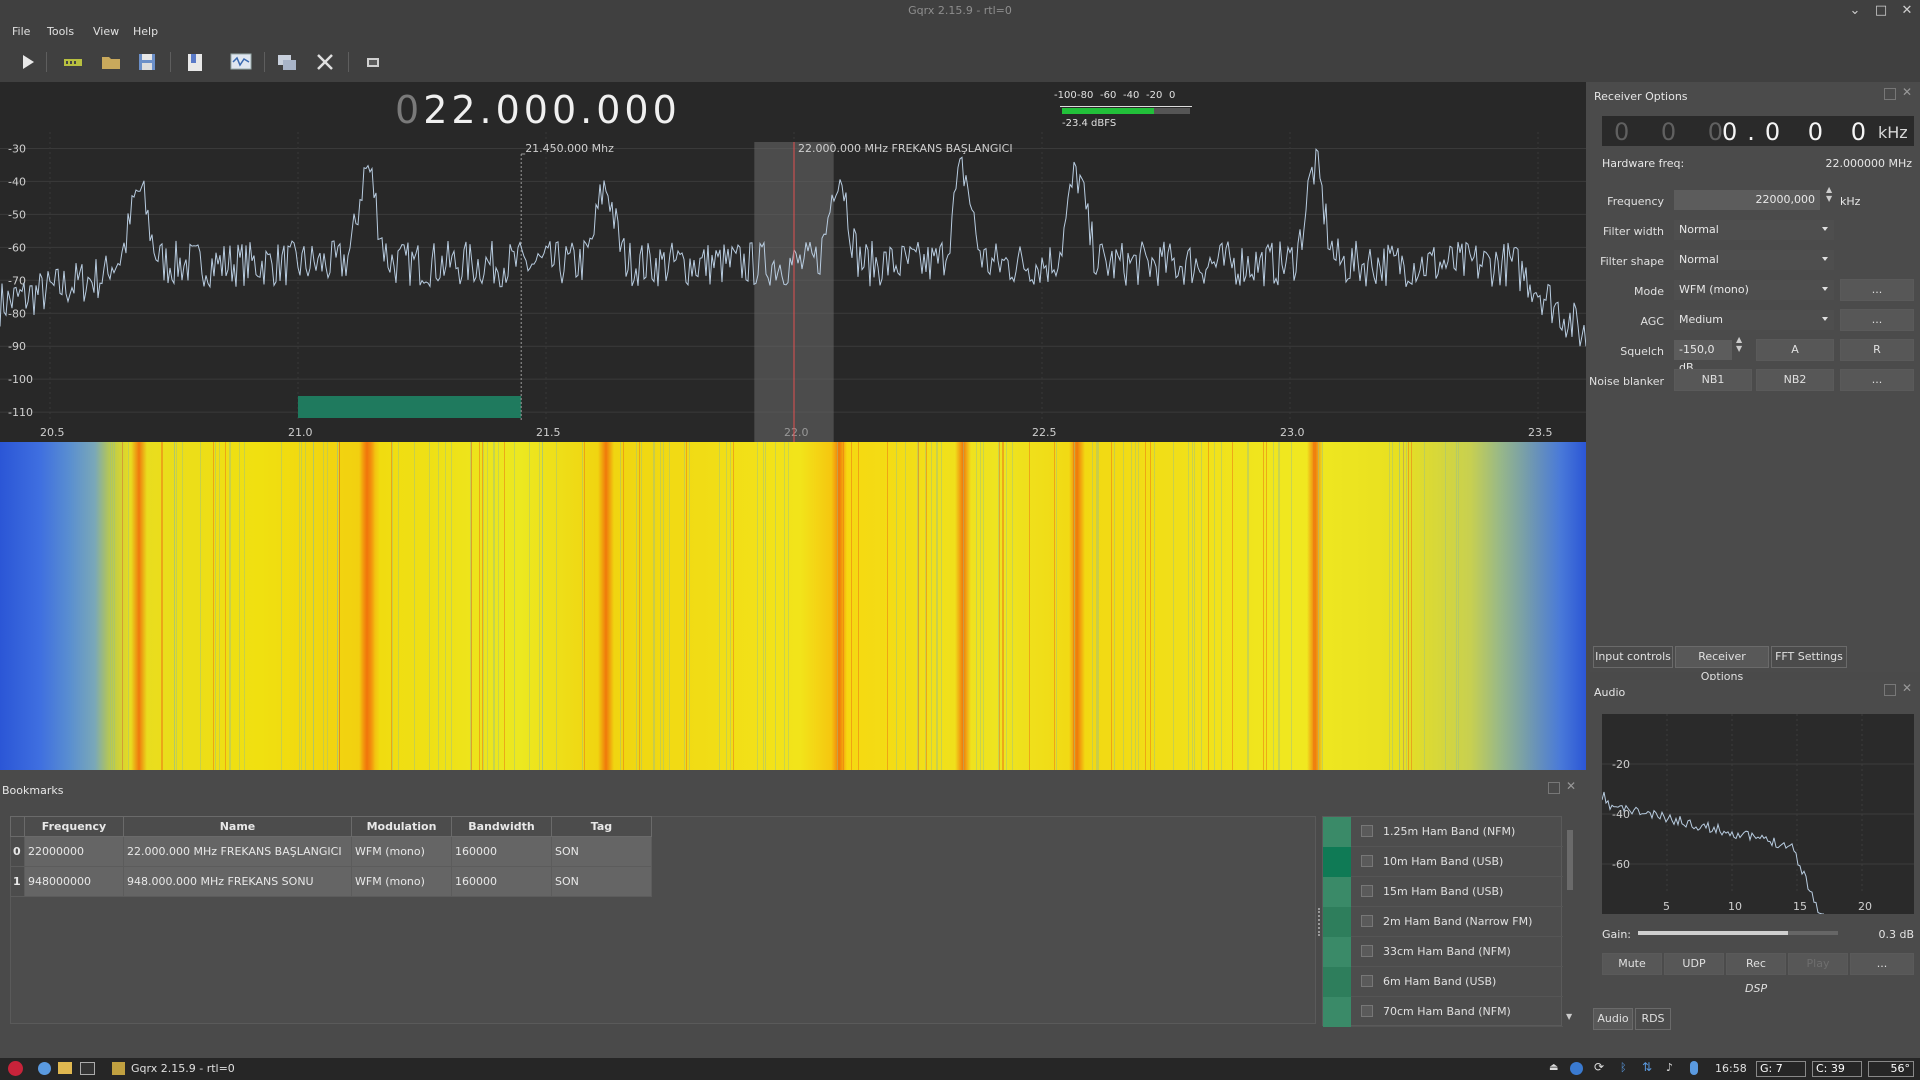 Image resolution: width=1920 pixels, height=1080 pixels. Describe the element at coordinates (1703, 357) in the screenshot. I see `squelch-input: -150,0 dB` at that location.